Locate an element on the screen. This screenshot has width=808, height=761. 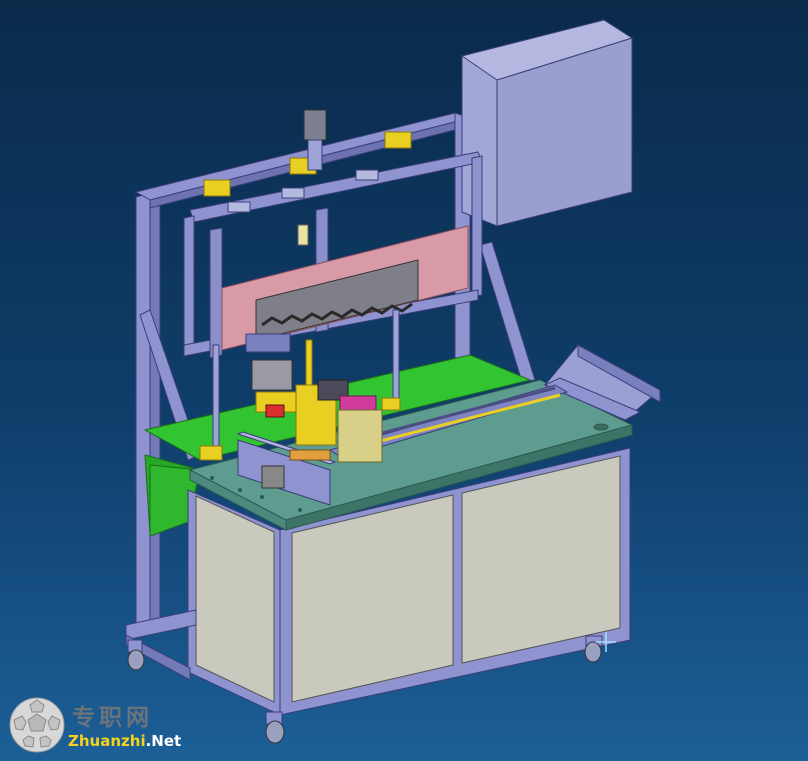
yellow-clamp-right is located at coordinates (391, 404).